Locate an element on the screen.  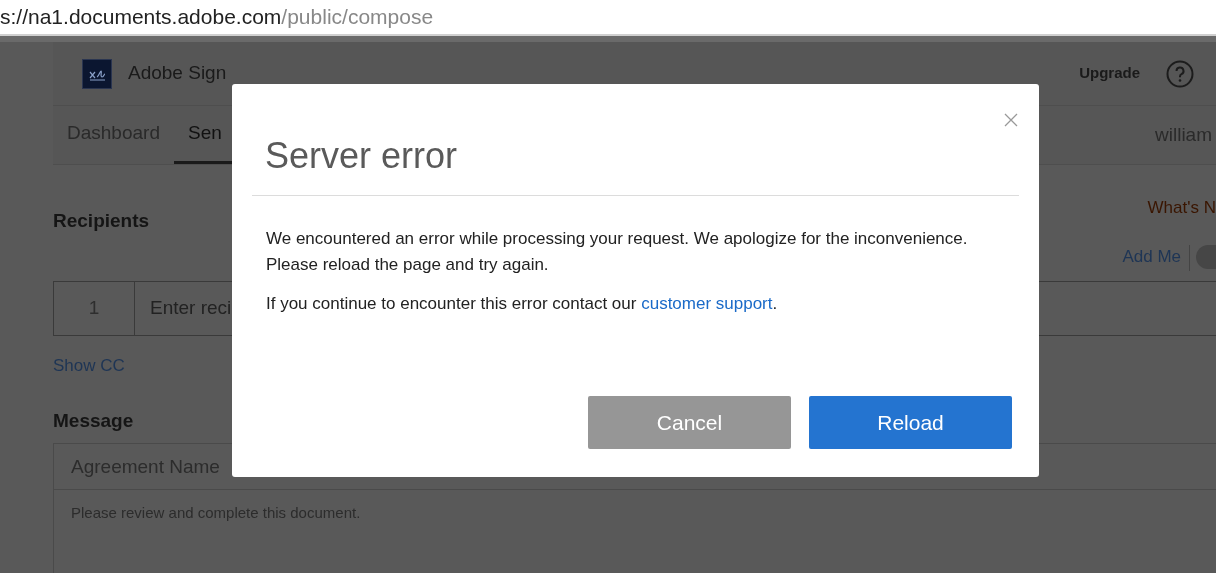
whats-new-link: What's N is located at coordinates (1181, 206).